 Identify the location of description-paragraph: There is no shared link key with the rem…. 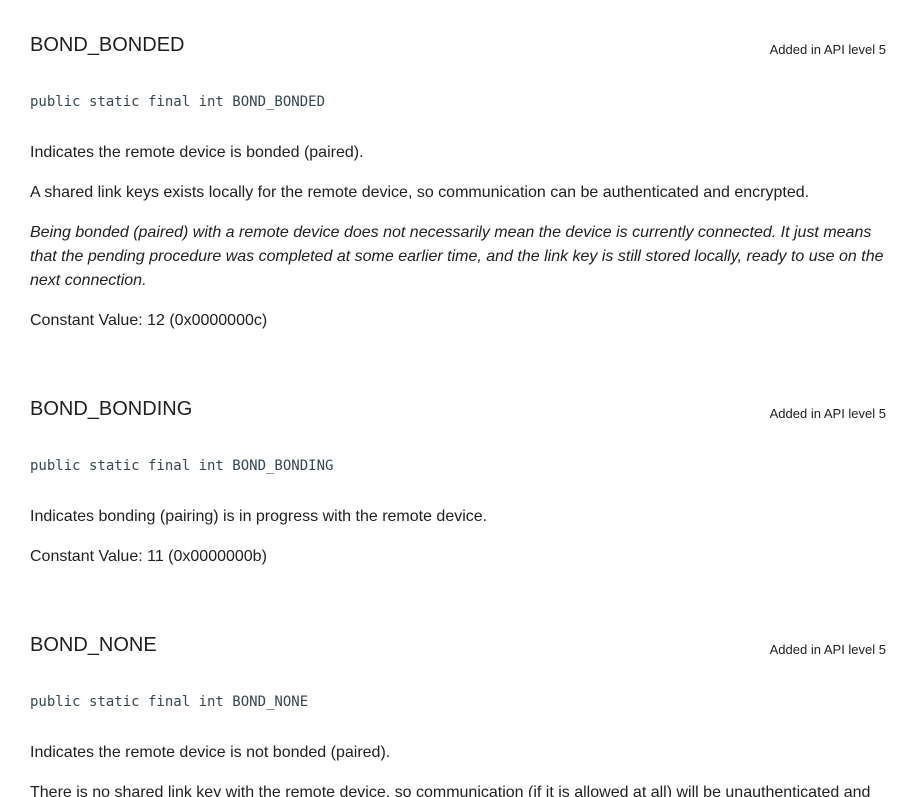
(450, 790).